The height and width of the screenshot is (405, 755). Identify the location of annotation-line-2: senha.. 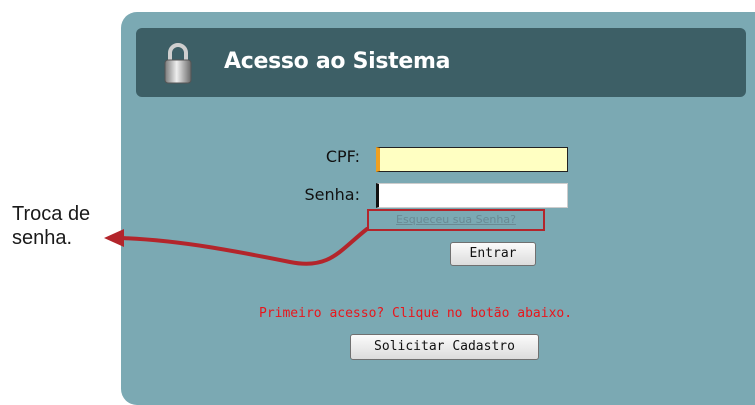
(42, 238).